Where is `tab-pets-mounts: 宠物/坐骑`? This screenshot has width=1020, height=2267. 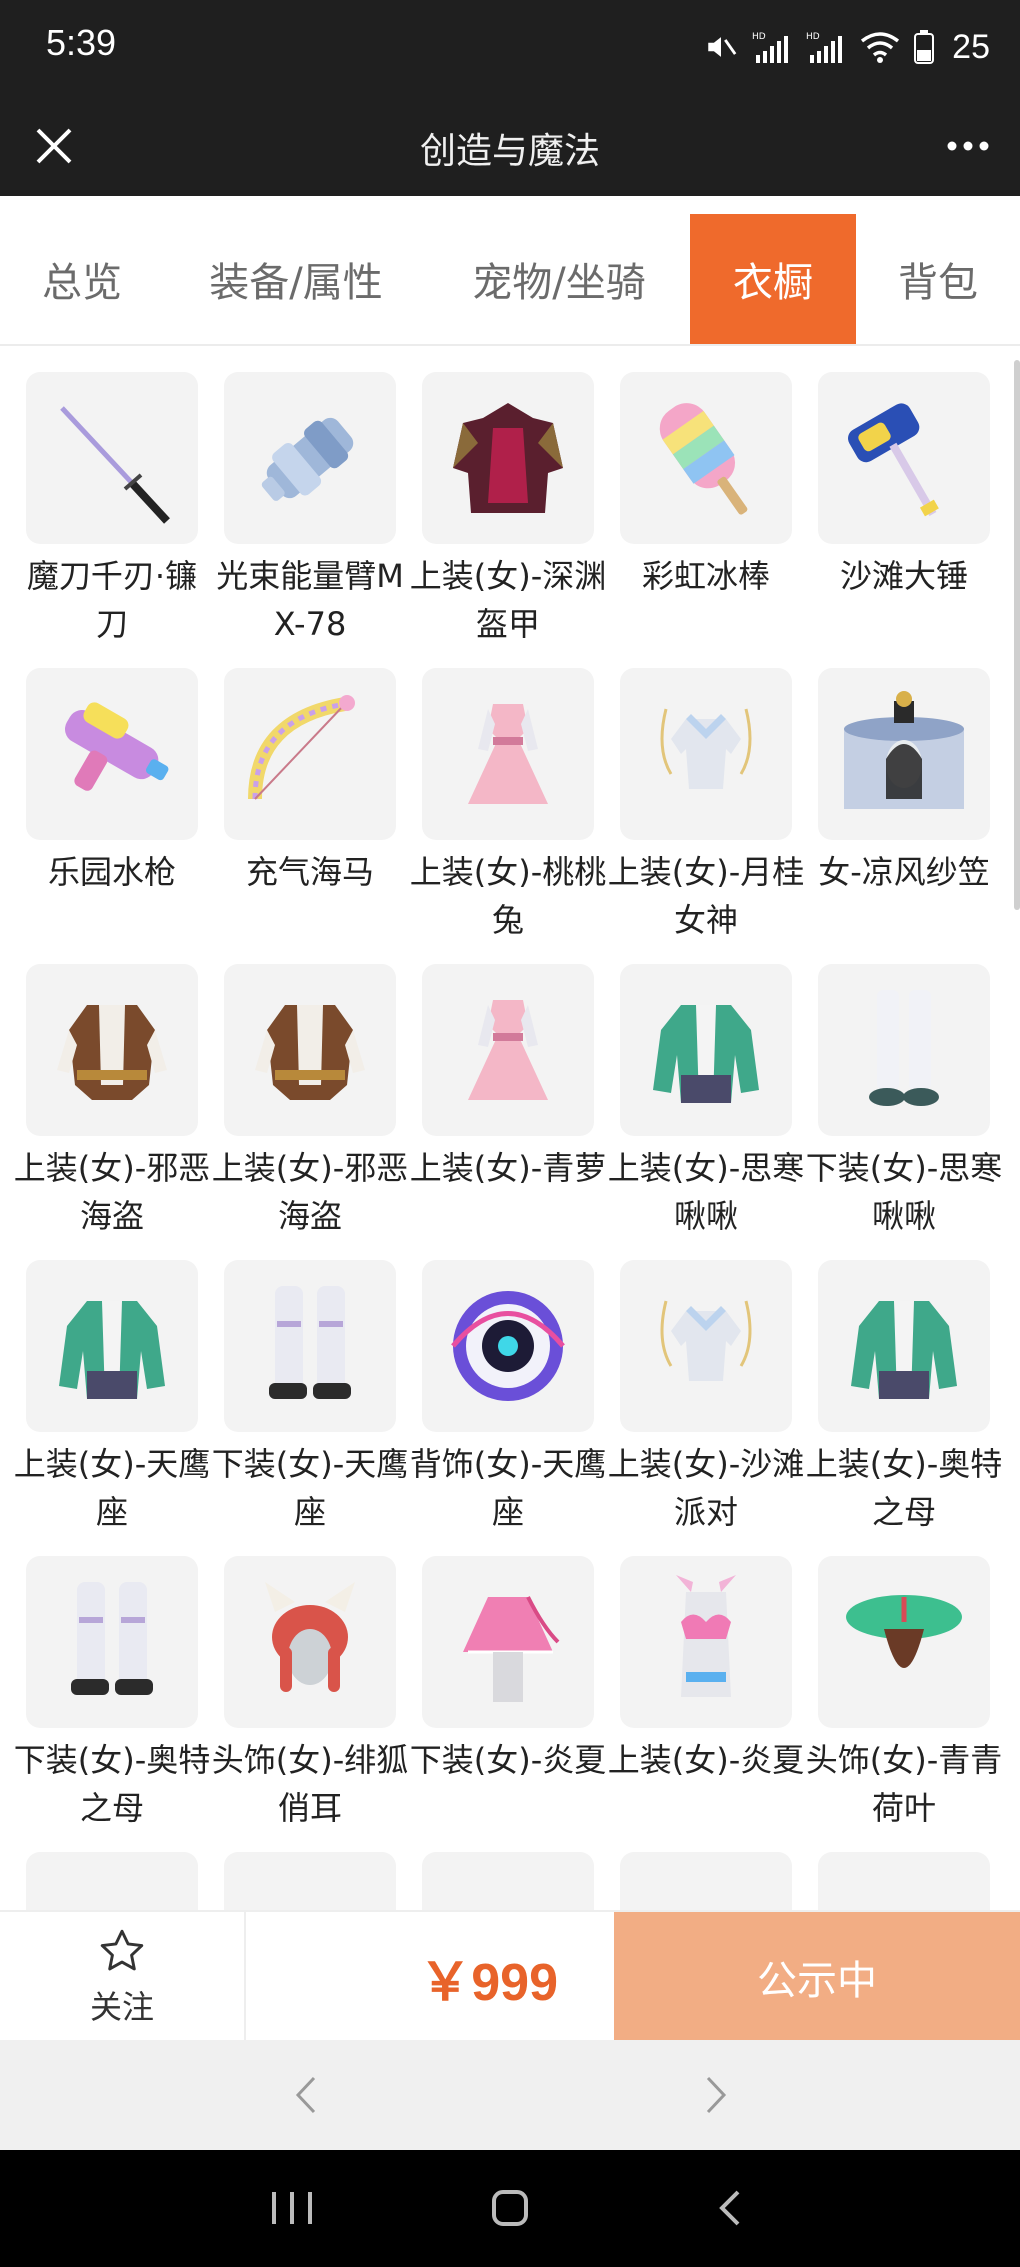
tab-pets-mounts: 宠物/坐骑 is located at coordinates (559, 279).